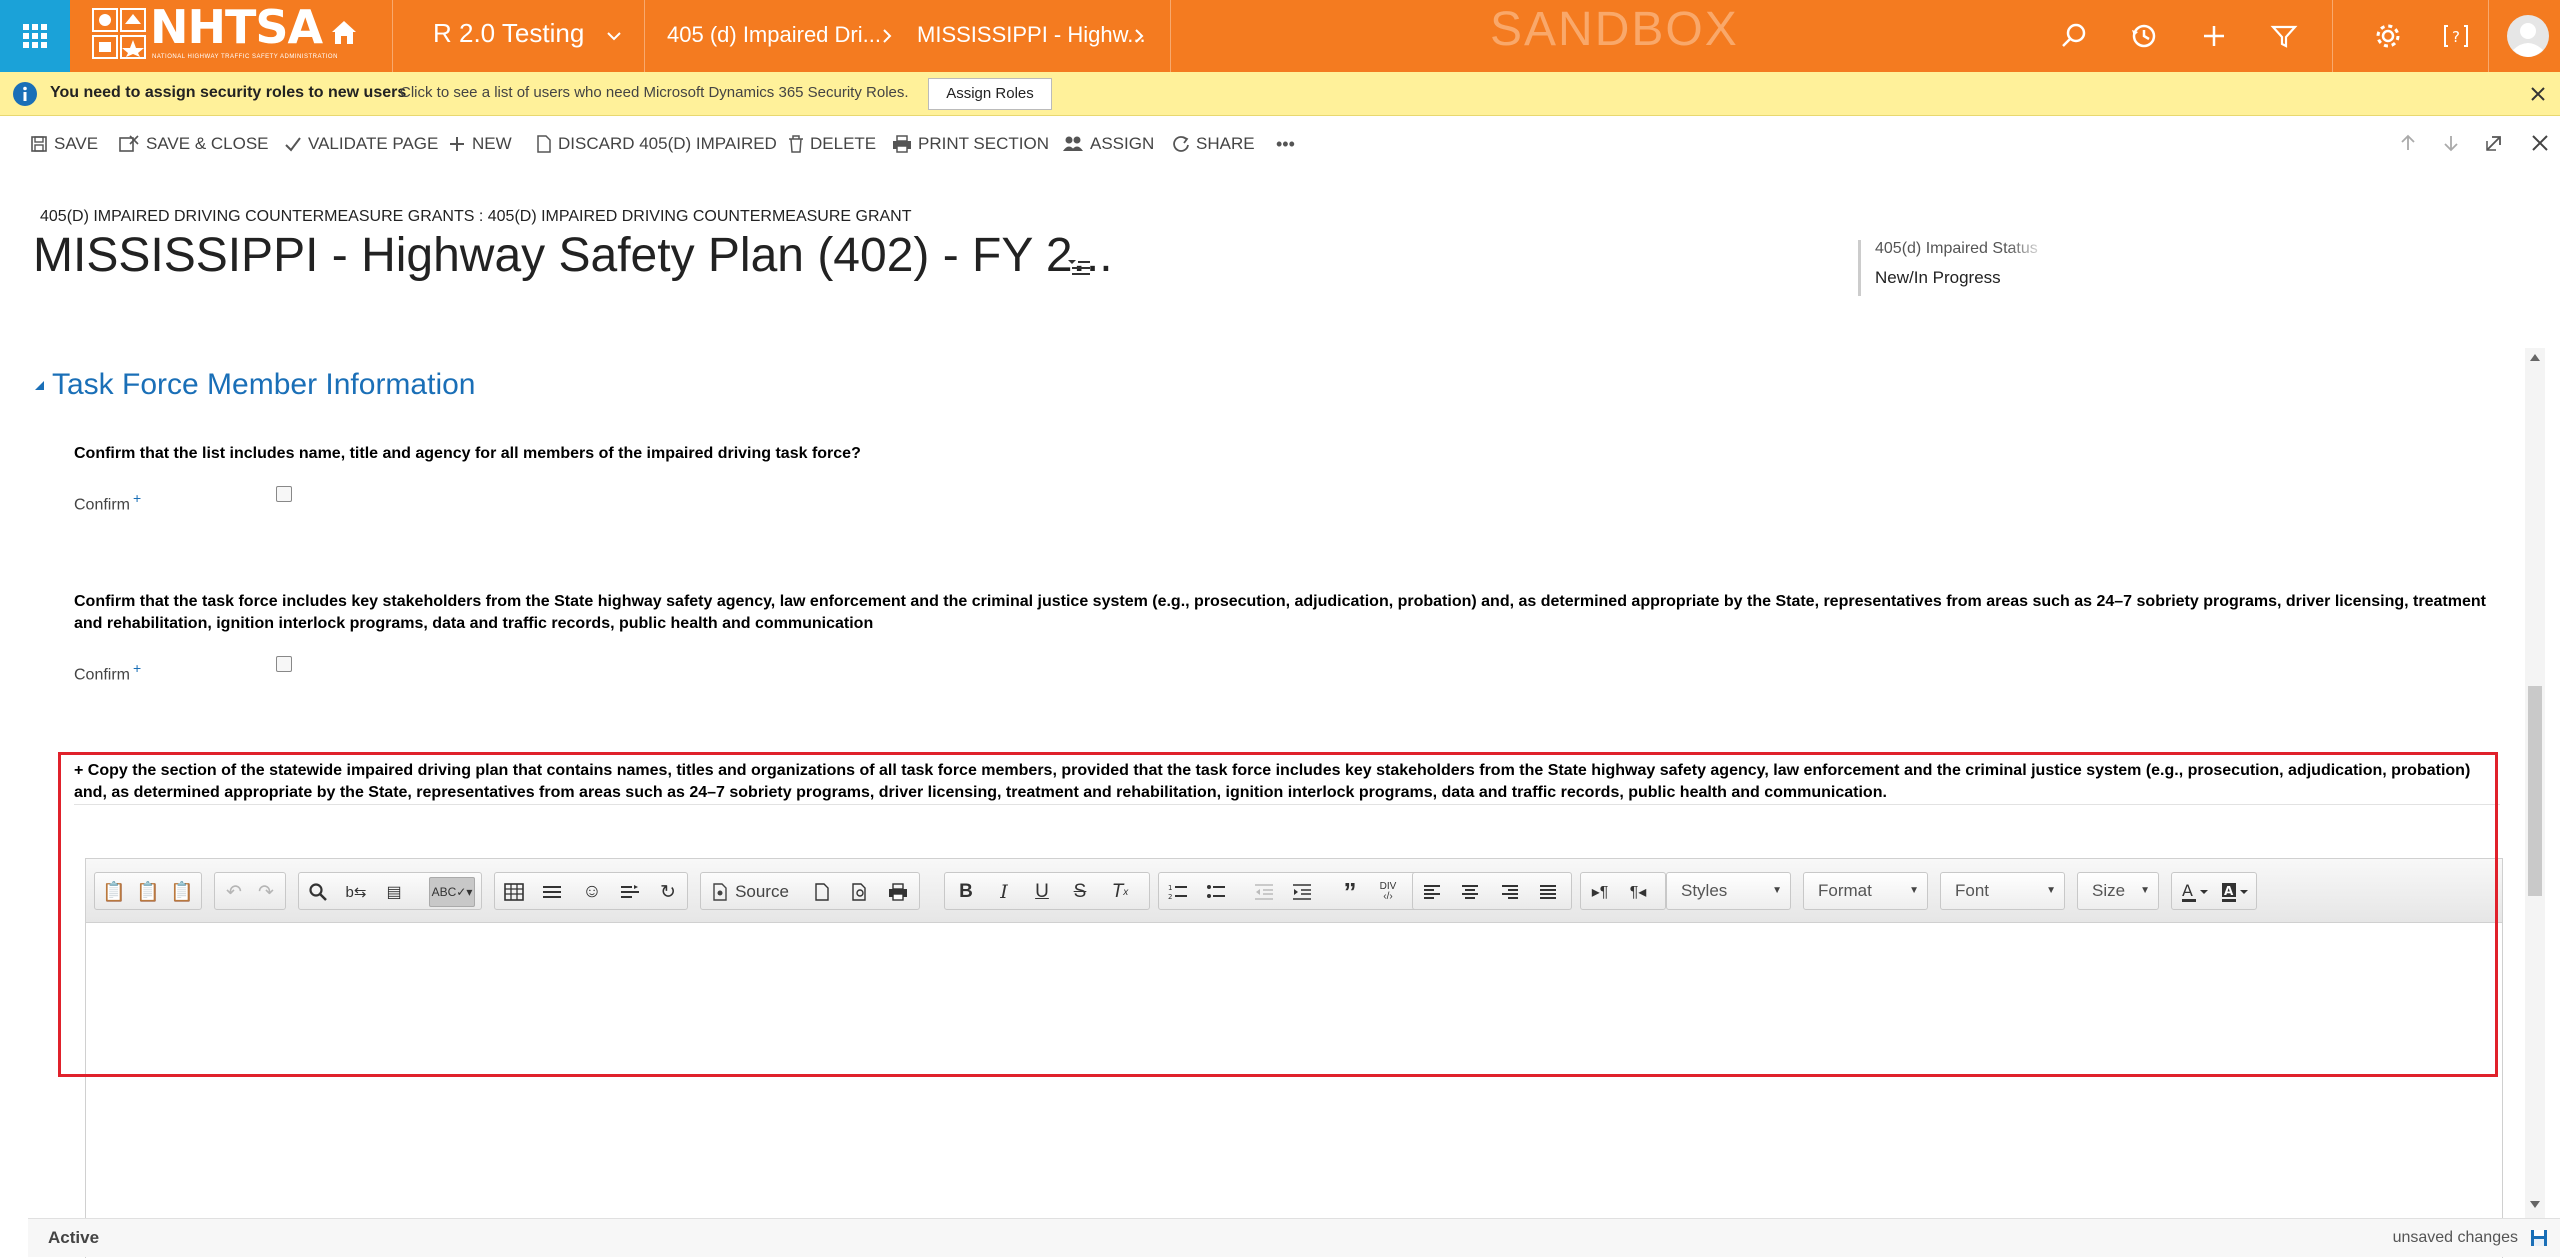 Image resolution: width=2560 pixels, height=1259 pixels. I want to click on nhtsa-emblem-icon, so click(119, 33).